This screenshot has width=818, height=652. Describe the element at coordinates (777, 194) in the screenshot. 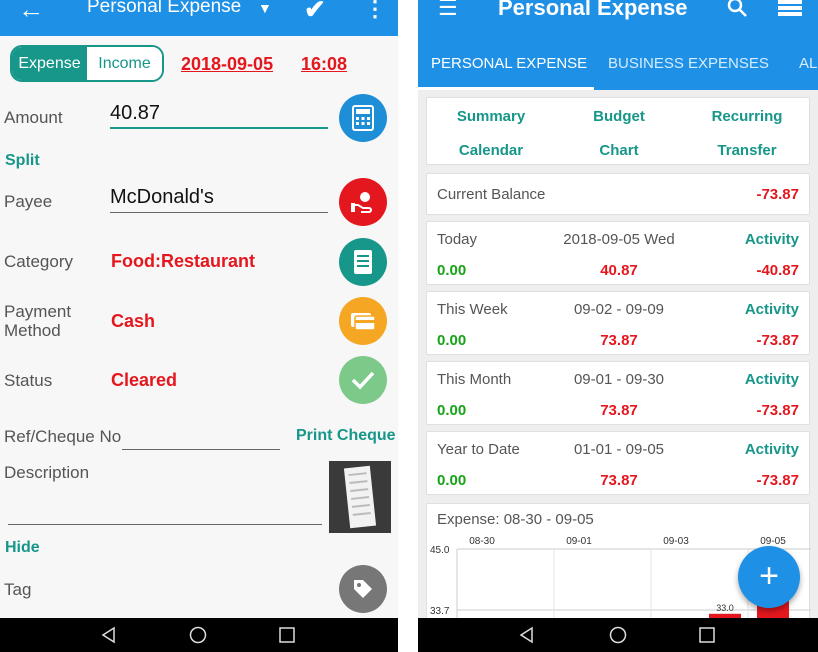

I see `current-balance-value: -73.87` at that location.